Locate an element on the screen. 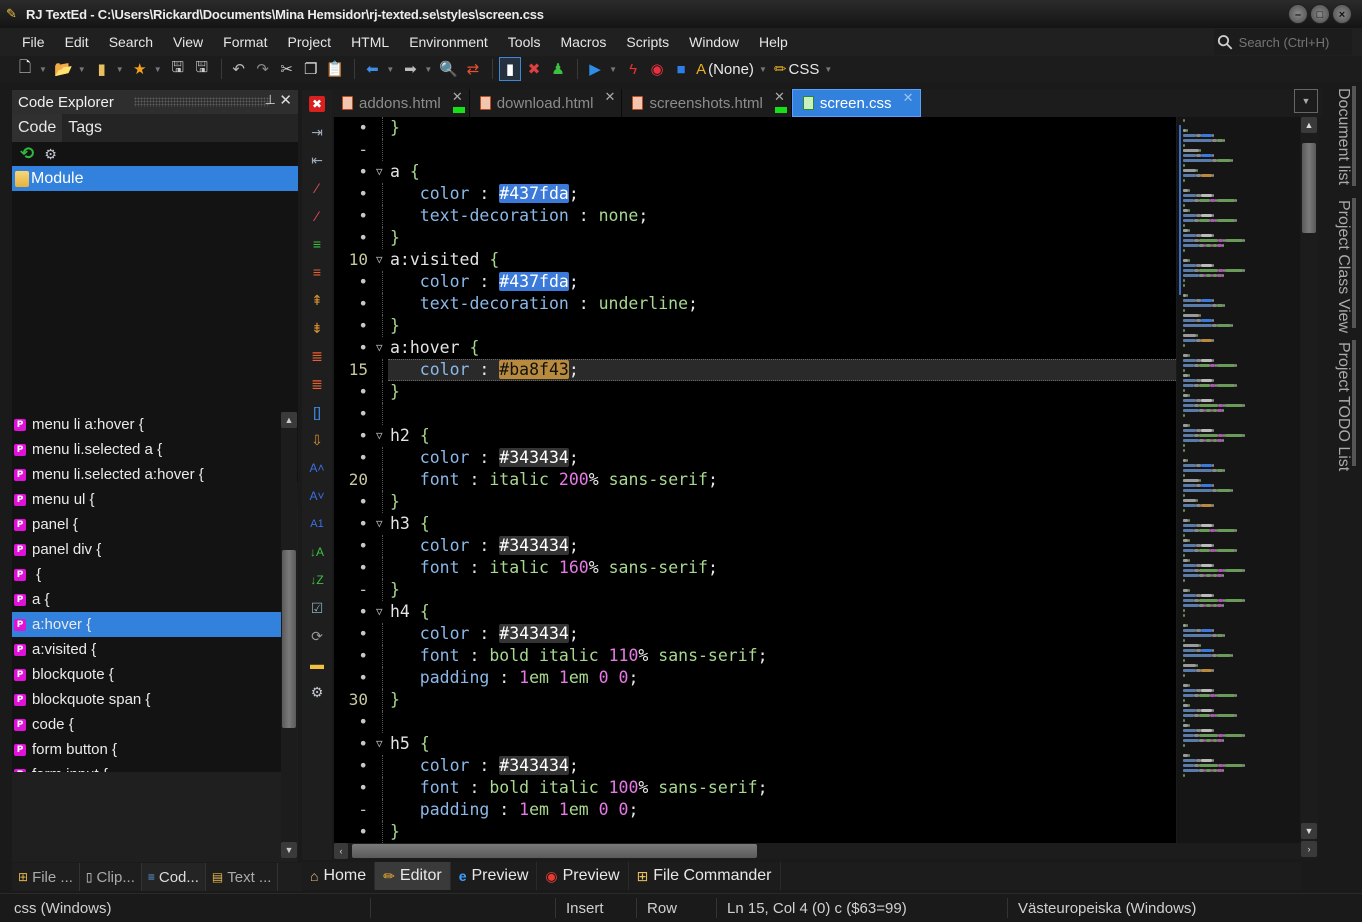  global-search-input is located at coordinates (1288, 42).